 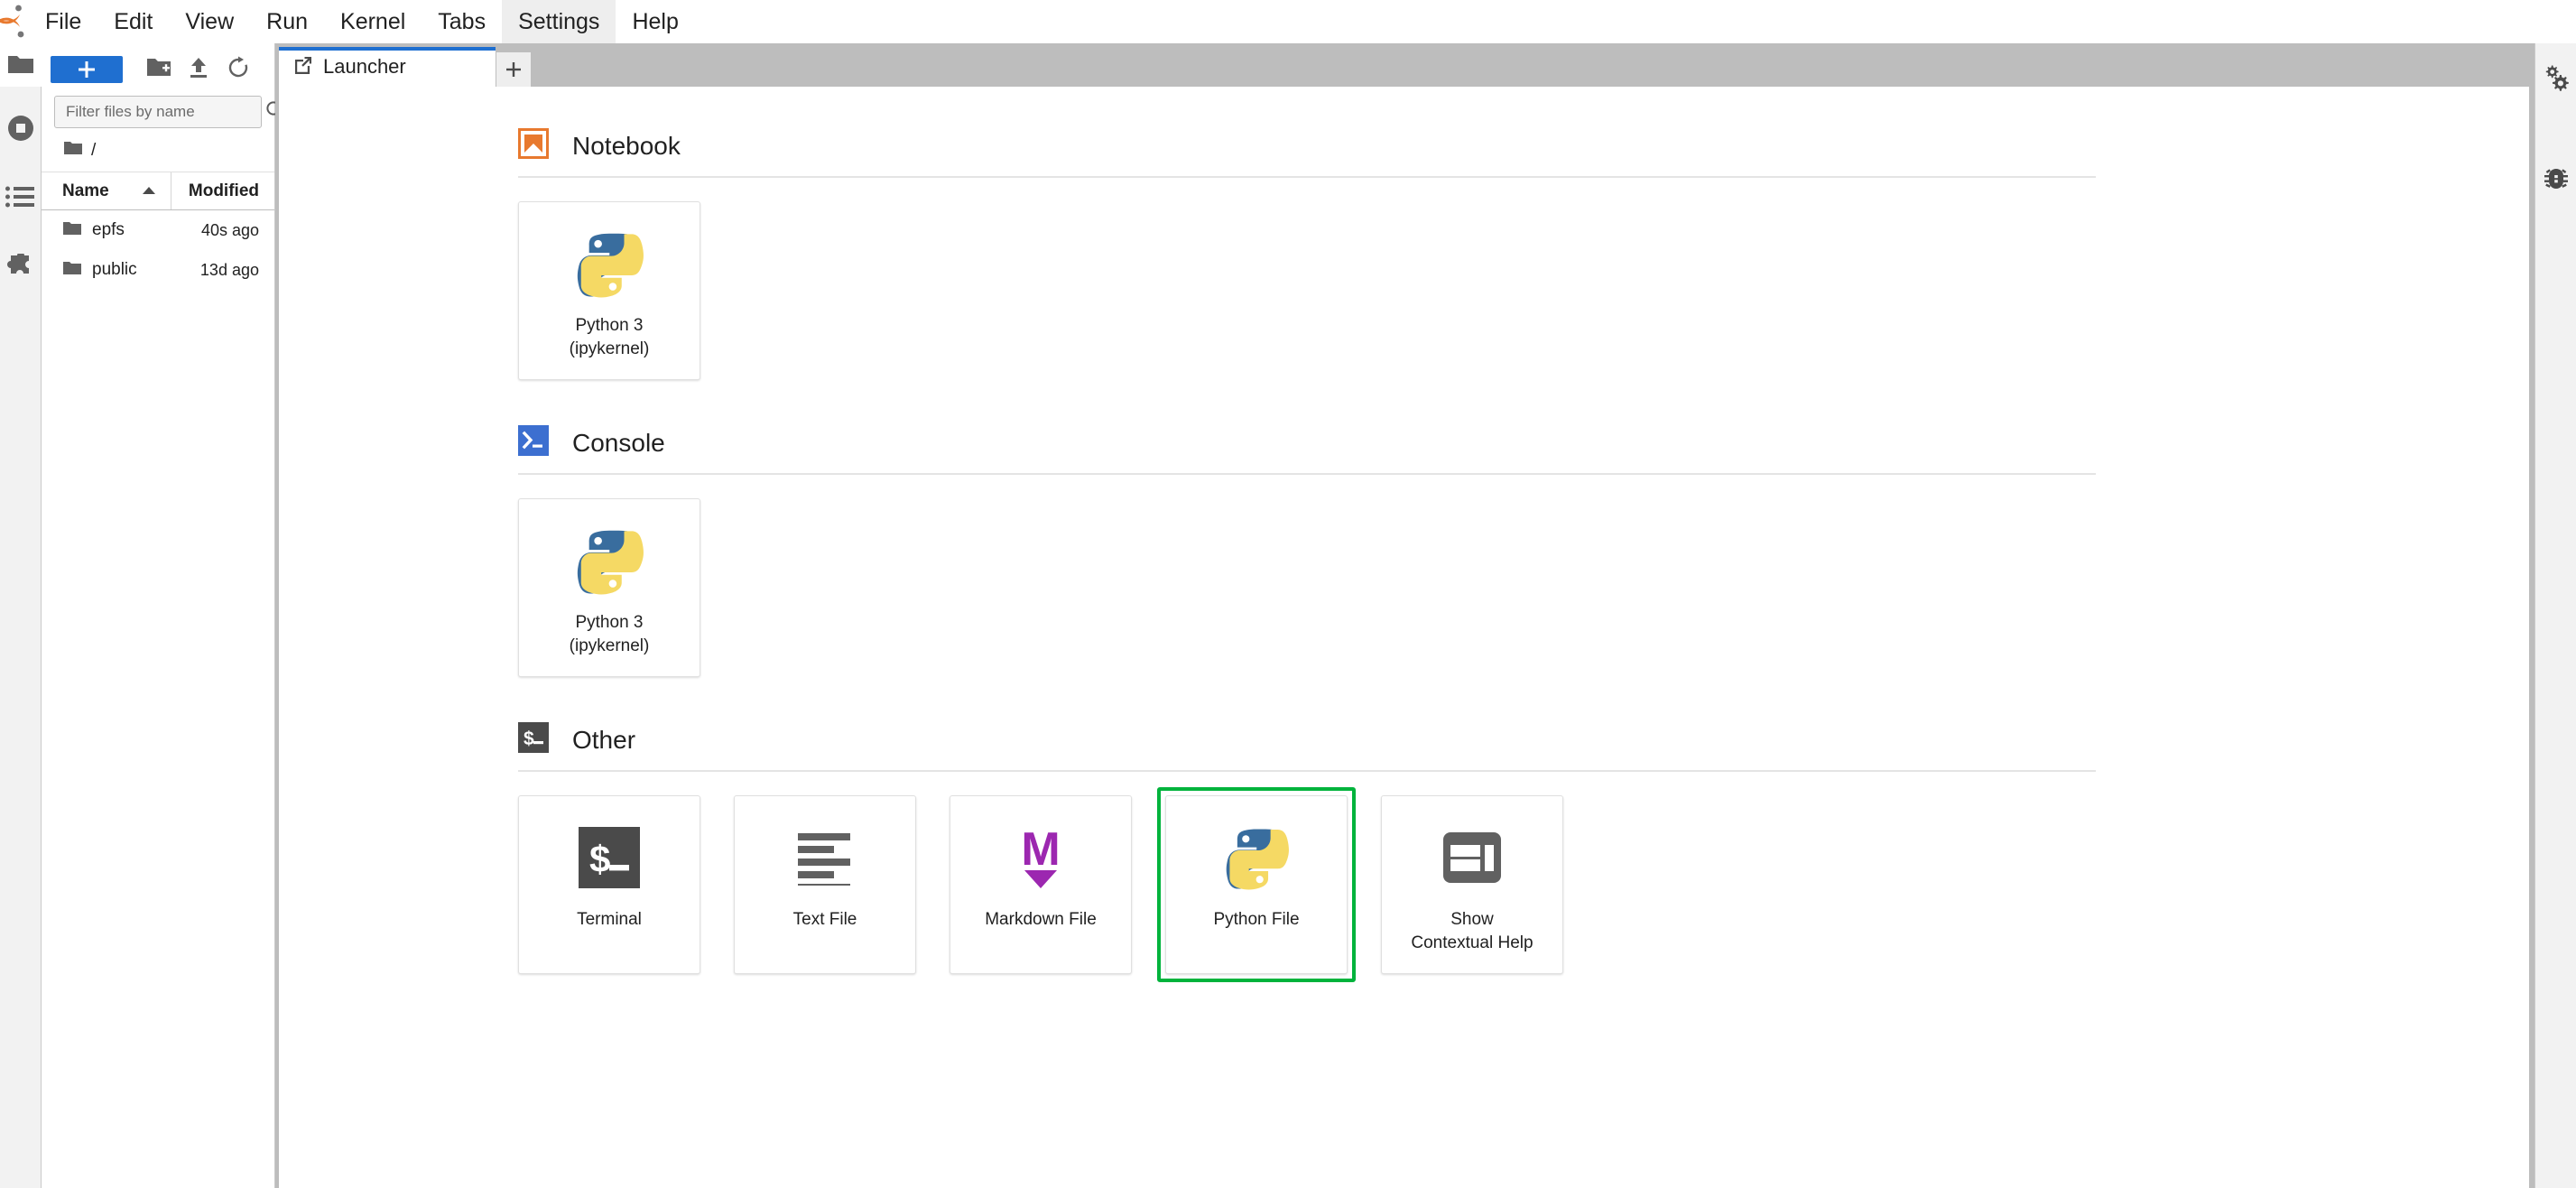 I want to click on card-label: Python 3 (ipykernel), so click(x=609, y=634).